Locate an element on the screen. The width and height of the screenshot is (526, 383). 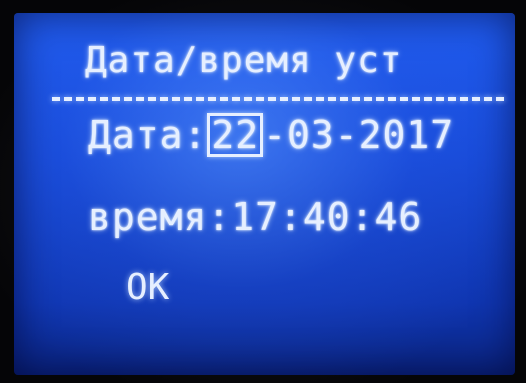
title-divider is located at coordinates (278, 99).